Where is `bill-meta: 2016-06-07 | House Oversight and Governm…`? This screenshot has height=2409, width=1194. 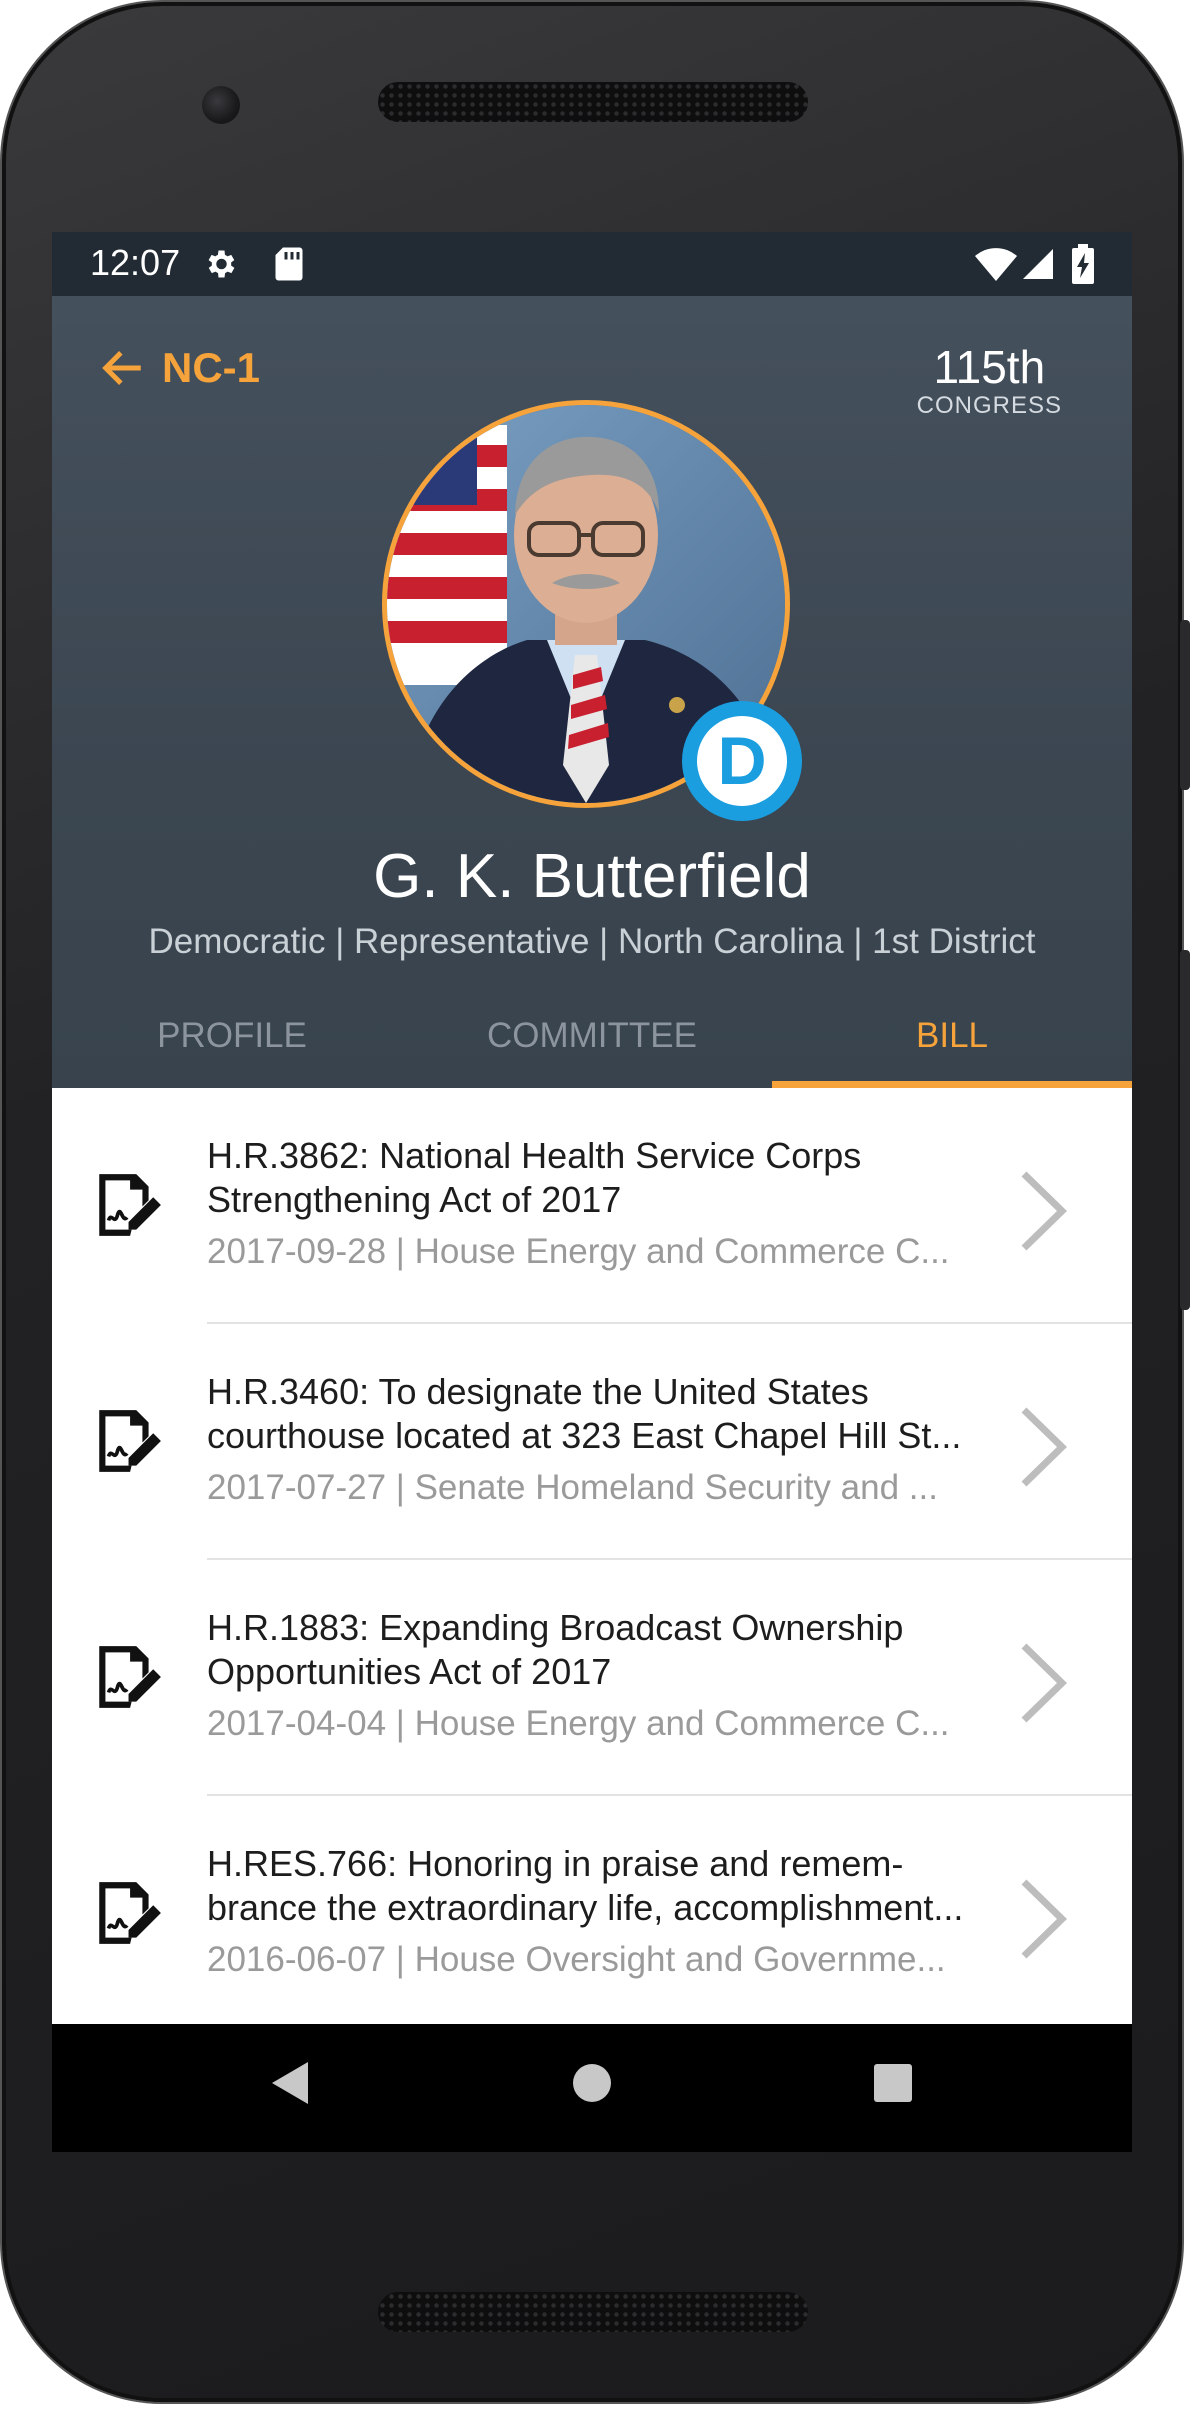 bill-meta: 2016-06-07 | House Oversight and Governm… is located at coordinates (576, 1959).